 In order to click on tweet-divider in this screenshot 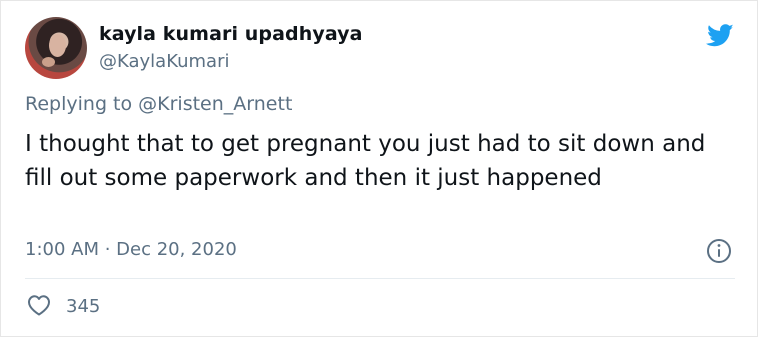, I will do `click(380, 278)`.